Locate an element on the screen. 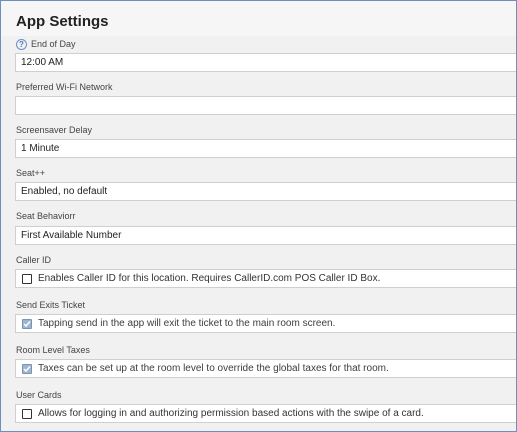  seat-plus-value: Enabled, no default is located at coordinates (64, 191).